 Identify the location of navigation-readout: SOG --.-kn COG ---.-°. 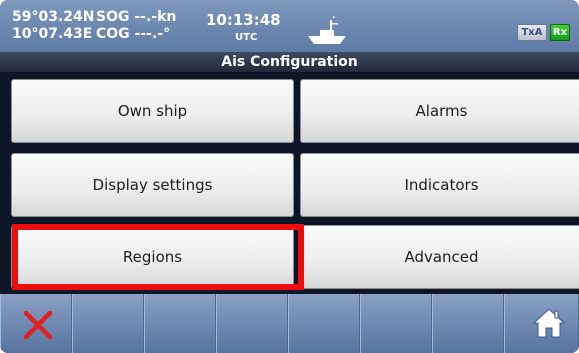
(136, 26).